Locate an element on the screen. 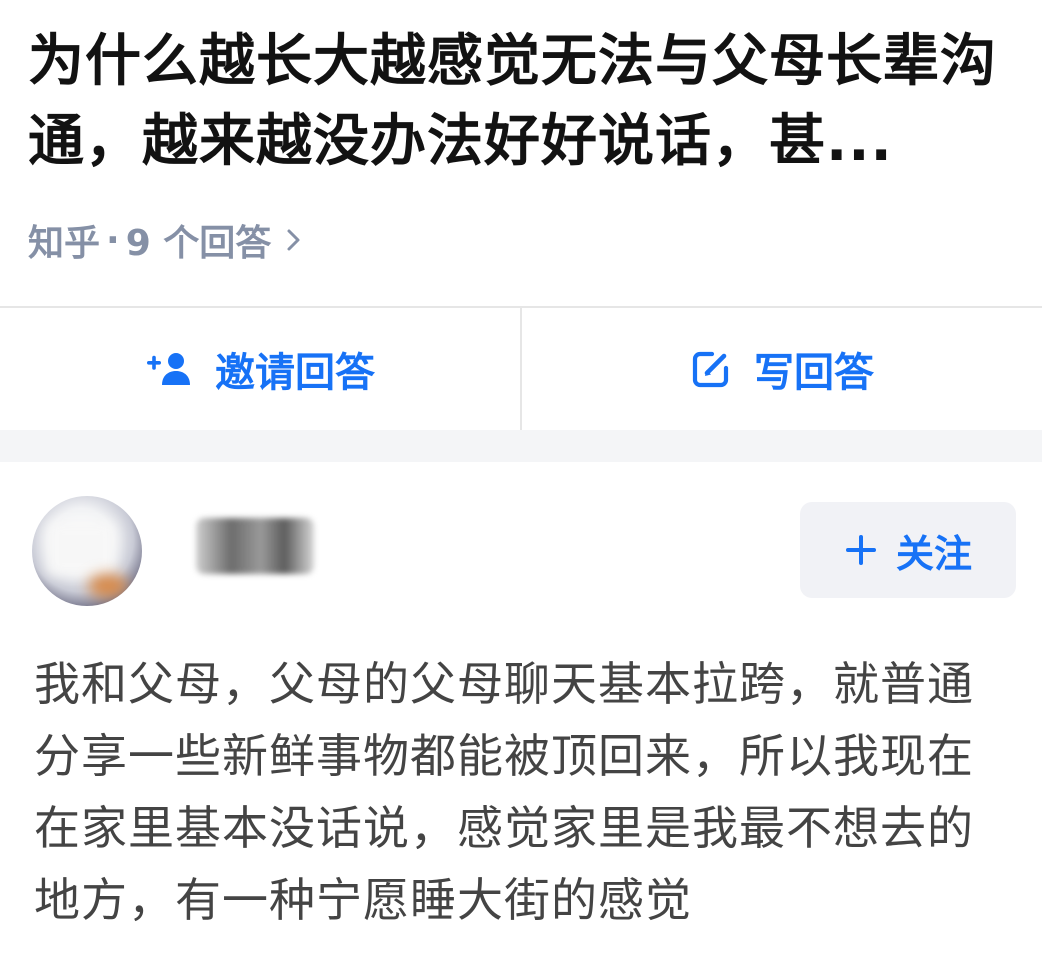 The image size is (1042, 956). answer-count: 9 个回答 is located at coordinates (198, 243).